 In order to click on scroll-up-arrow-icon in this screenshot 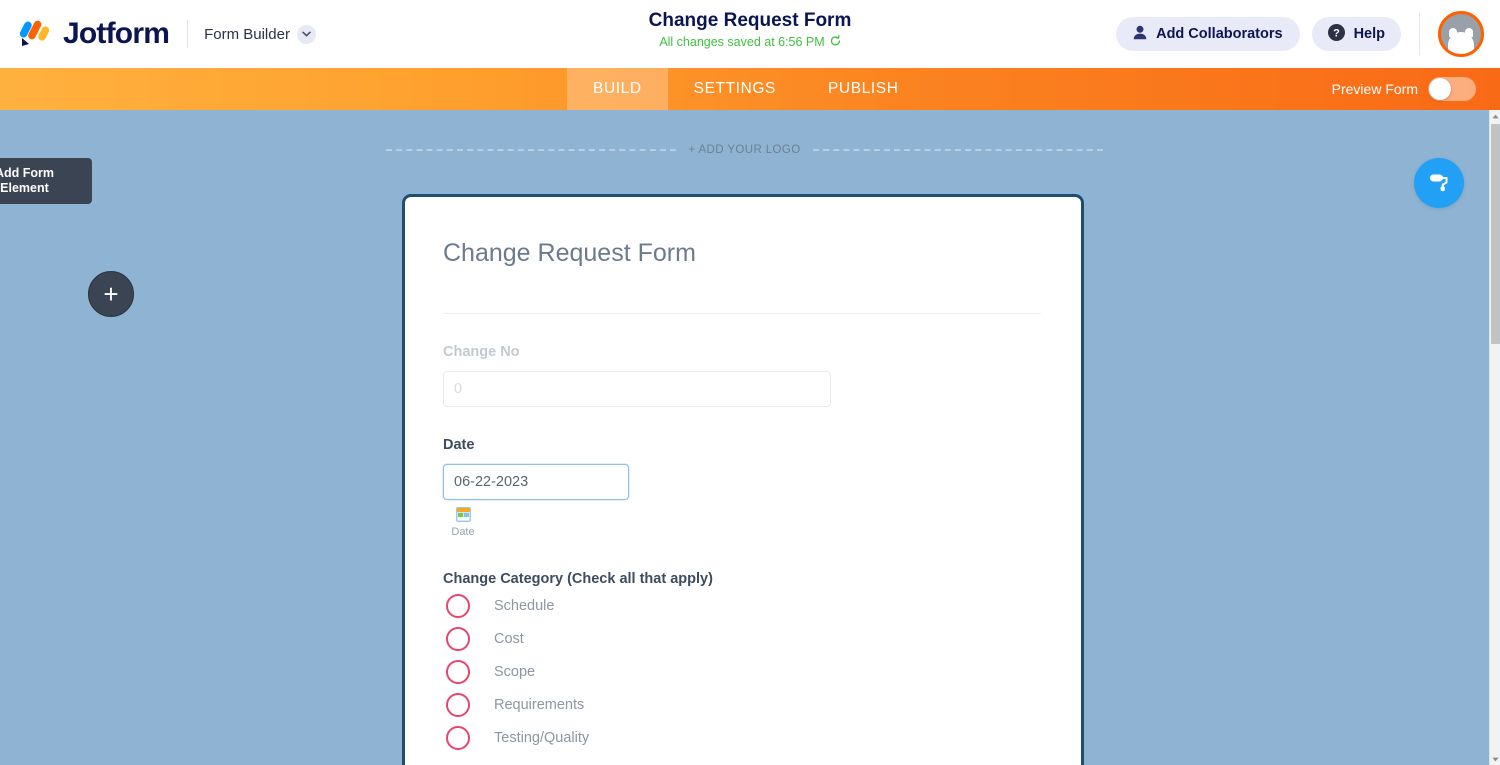, I will do `click(1495, 116)`.